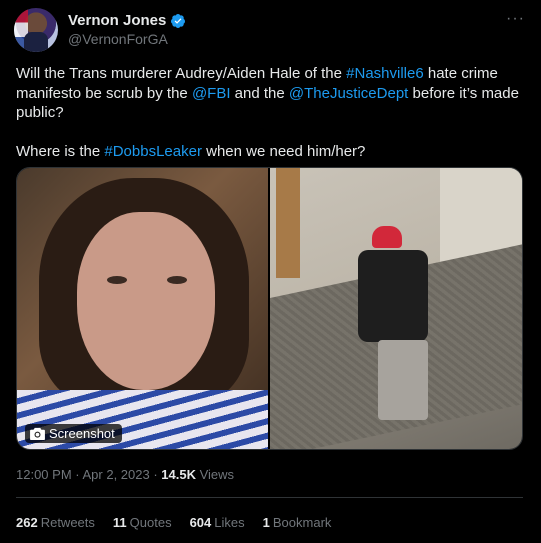 This screenshot has width=541, height=543. Describe the element at coordinates (348, 93) in the screenshot. I see `mention-thejusticedept: @TheJusticeDept` at that location.